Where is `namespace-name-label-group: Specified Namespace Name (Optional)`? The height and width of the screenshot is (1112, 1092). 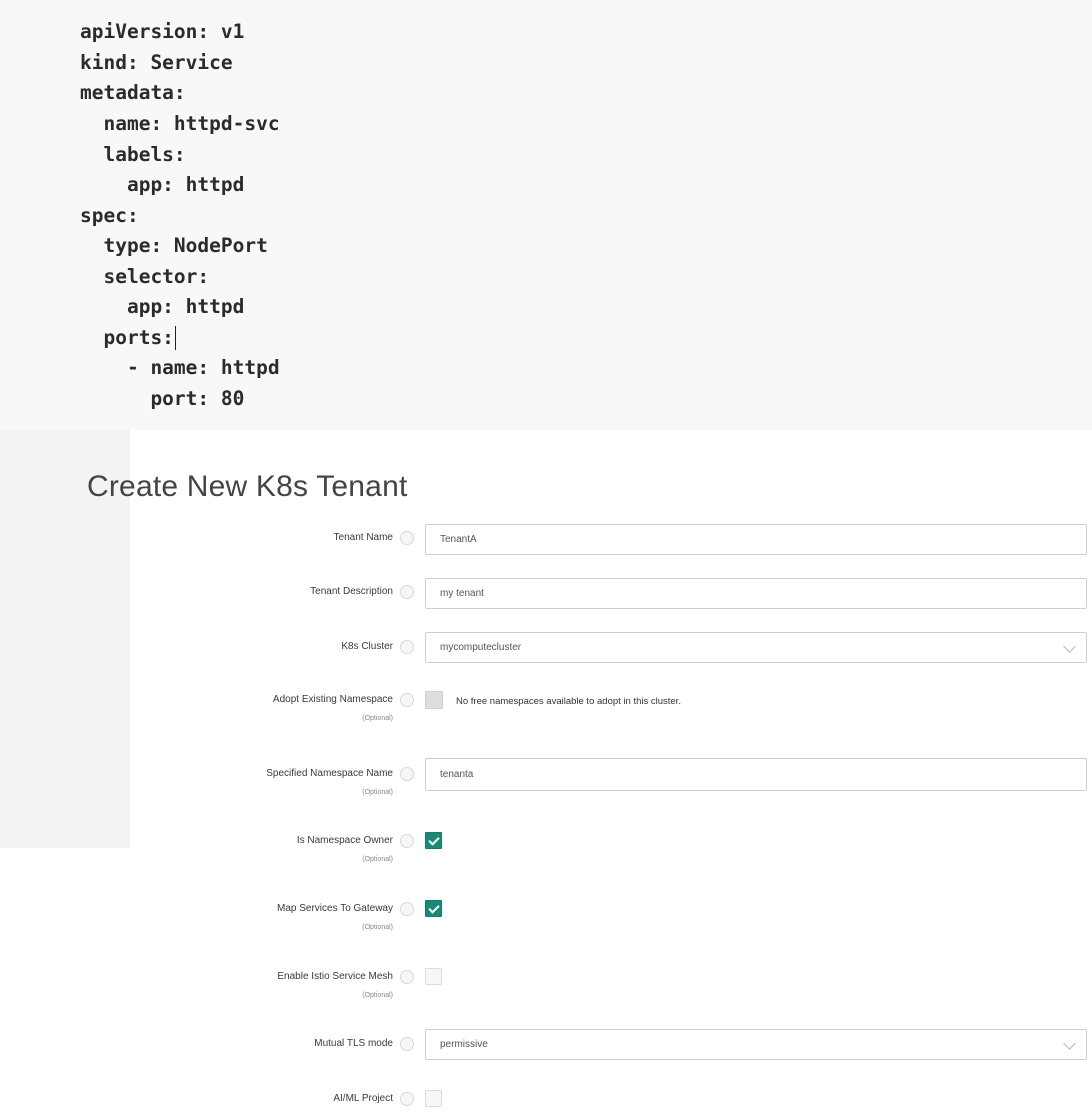 namespace-name-label-group: Specified Namespace Name (Optional) is located at coordinates (196, 783).